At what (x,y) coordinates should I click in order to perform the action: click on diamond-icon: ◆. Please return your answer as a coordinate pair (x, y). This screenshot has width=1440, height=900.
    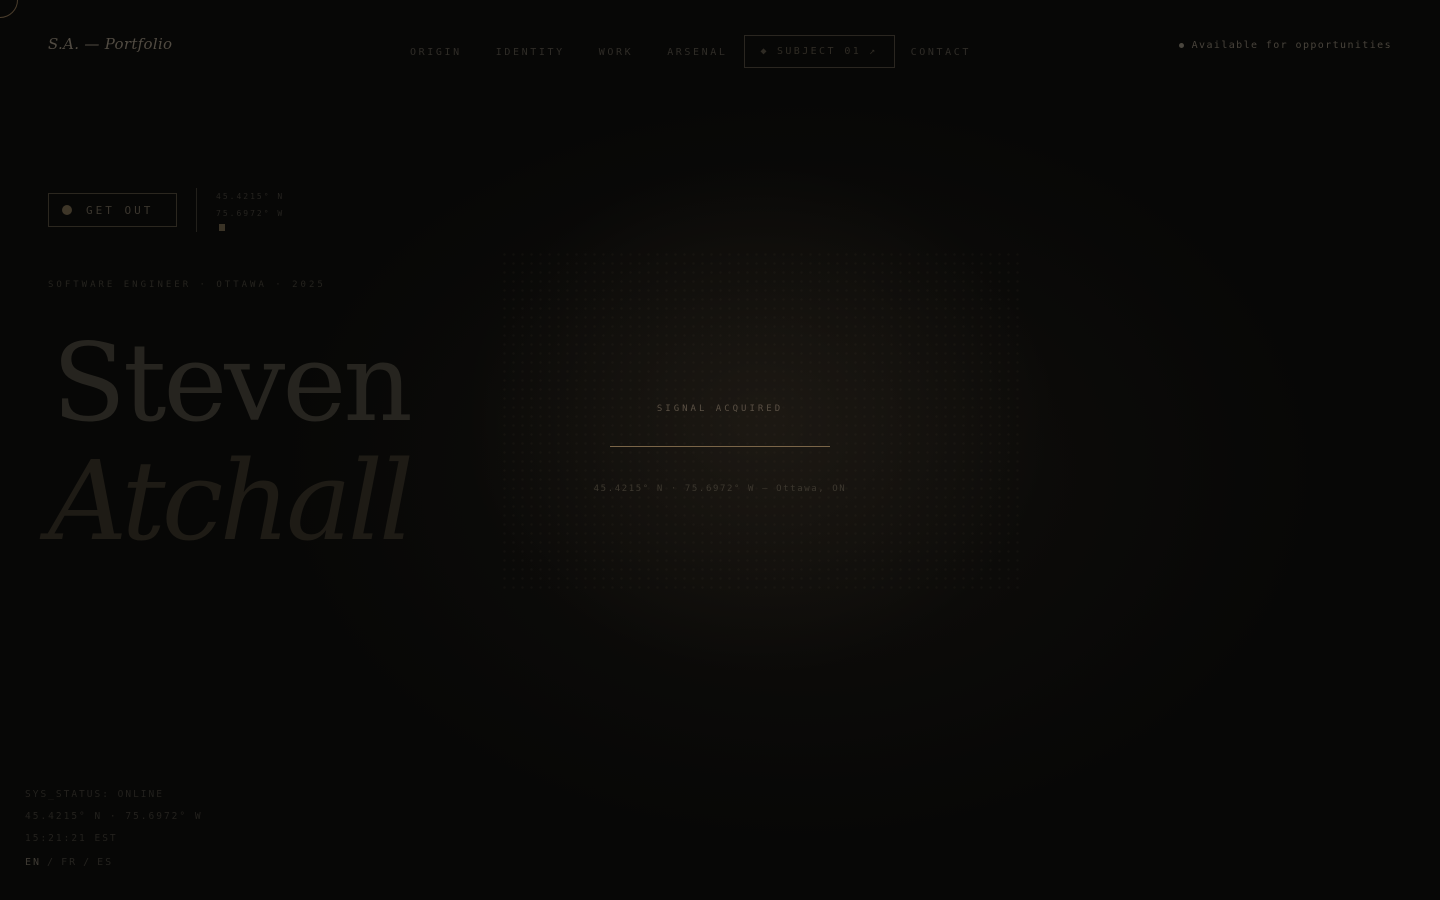
    Looking at the image, I should click on (764, 51).